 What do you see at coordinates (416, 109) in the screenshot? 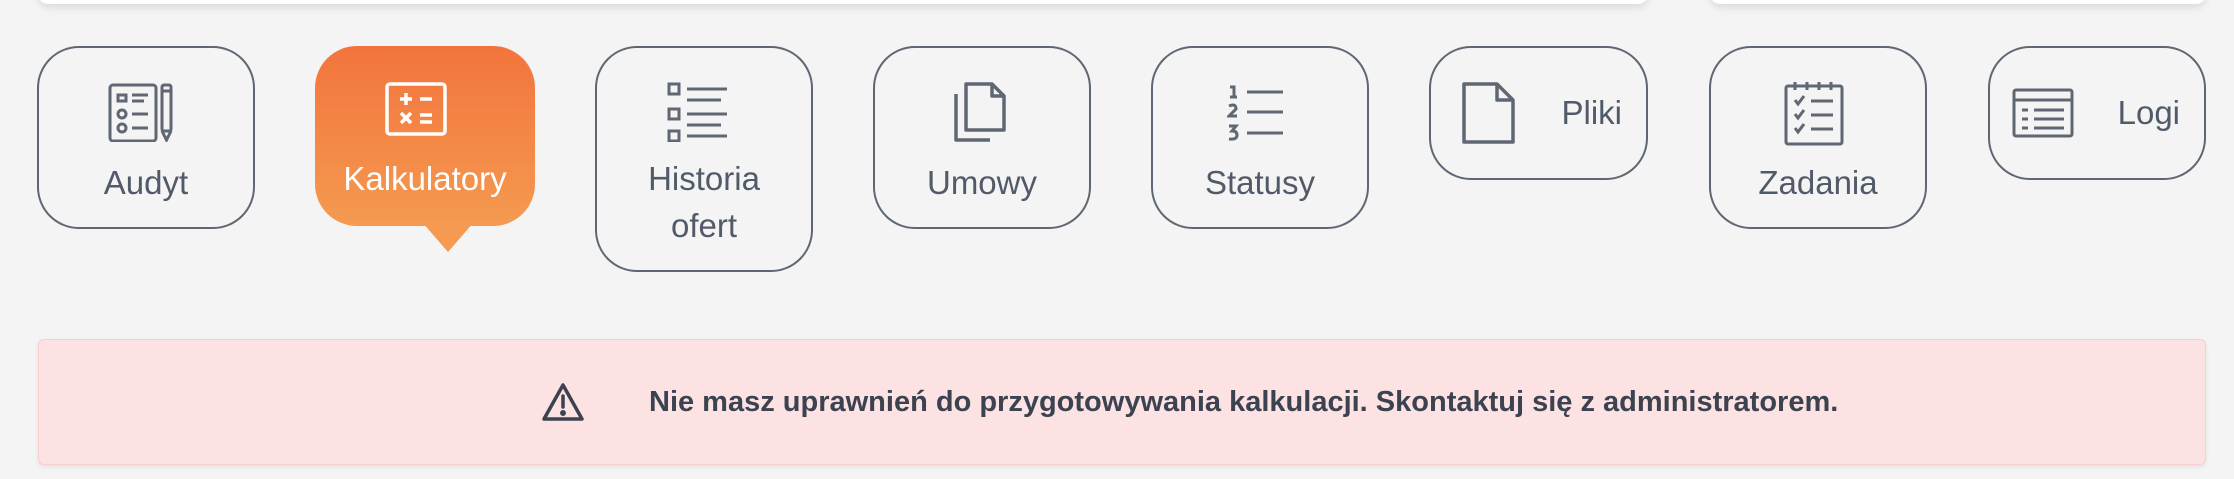
I see `calculator-icon` at bounding box center [416, 109].